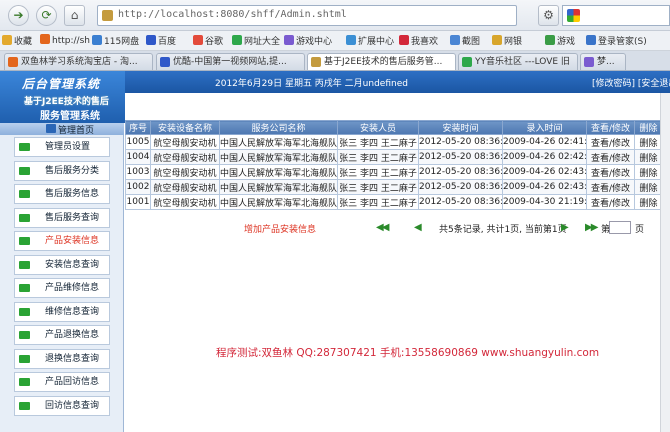 The image size is (670, 432). I want to click on column-header: 查看/修改, so click(610, 127).